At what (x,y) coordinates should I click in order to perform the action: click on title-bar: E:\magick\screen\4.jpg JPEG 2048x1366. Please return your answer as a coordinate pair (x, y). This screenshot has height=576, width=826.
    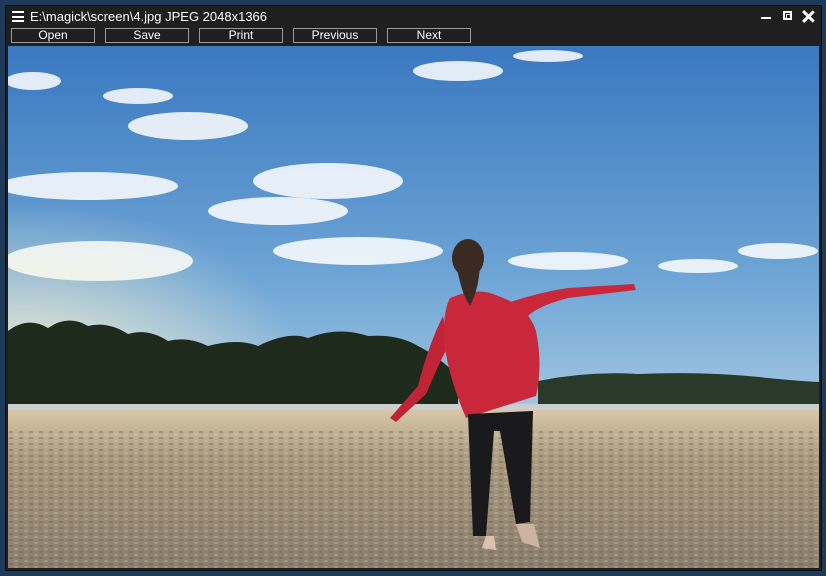
    Looking at the image, I should click on (413, 17).